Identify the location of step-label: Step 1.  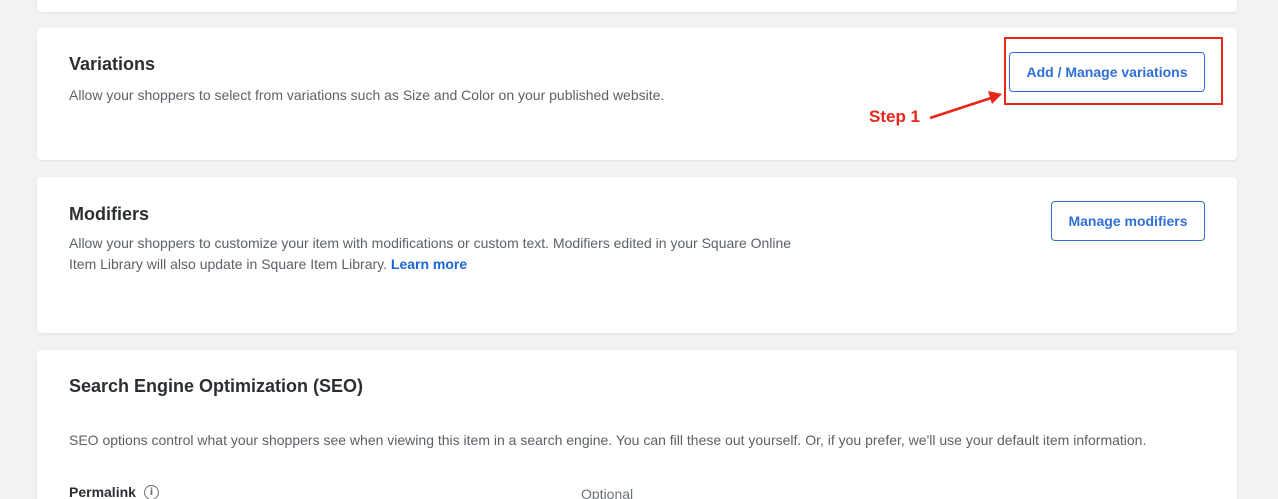
(895, 116).